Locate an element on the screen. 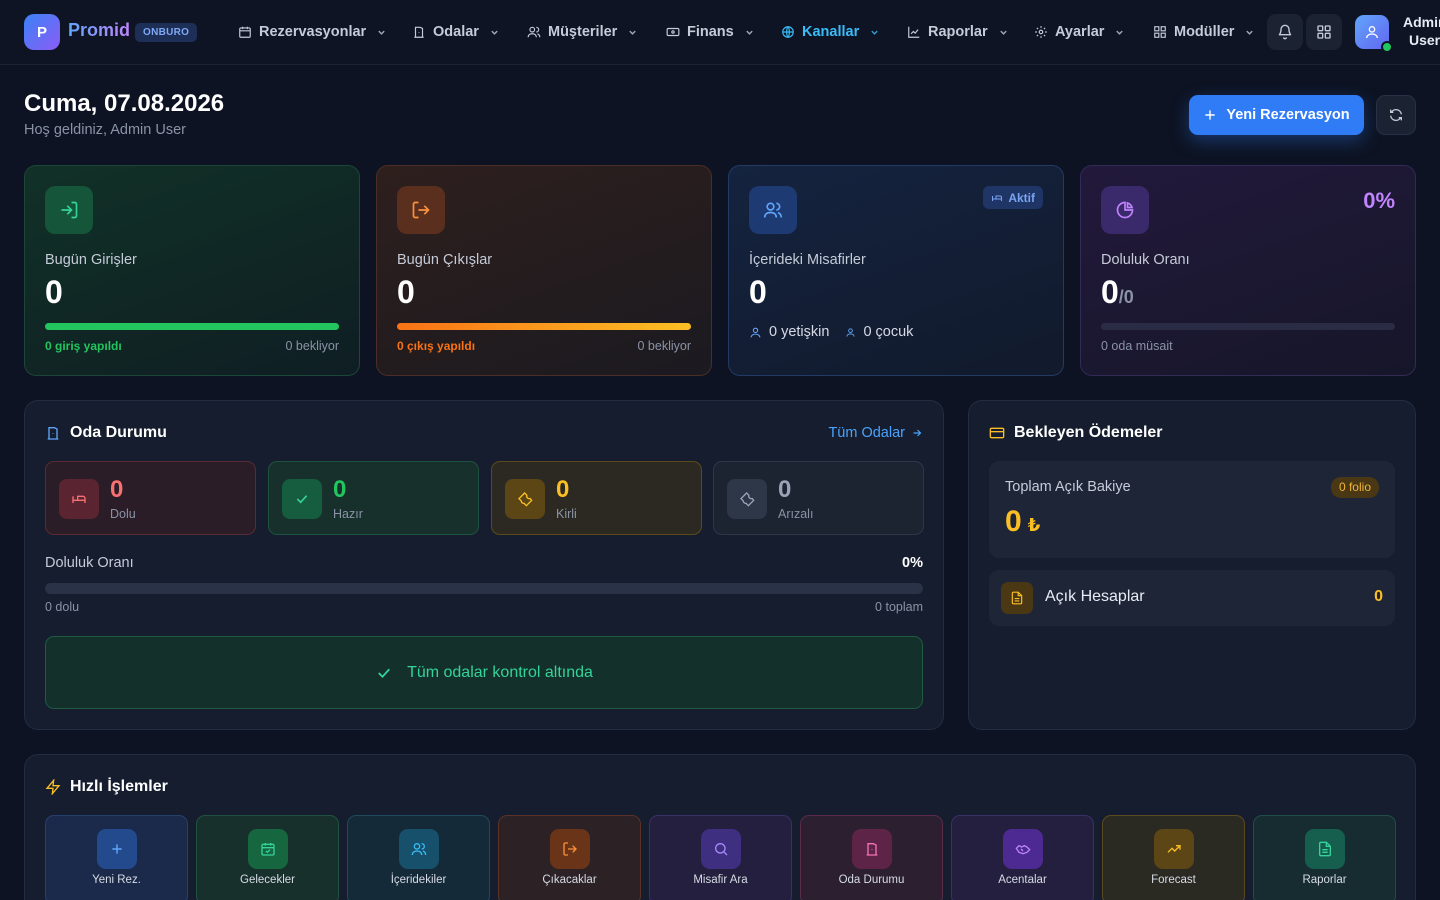 Image resolution: width=1440 pixels, height=900 pixels. user-name: Admin is located at coordinates (1421, 22).